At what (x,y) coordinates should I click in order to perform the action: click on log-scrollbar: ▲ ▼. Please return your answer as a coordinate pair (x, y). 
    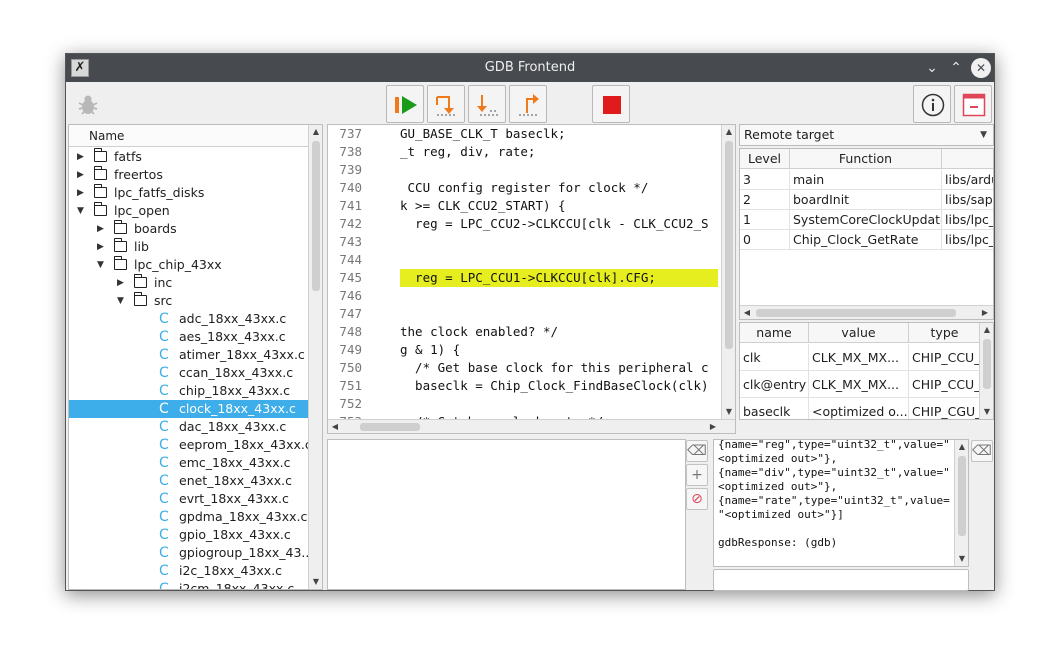
    Looking at the image, I should click on (961, 503).